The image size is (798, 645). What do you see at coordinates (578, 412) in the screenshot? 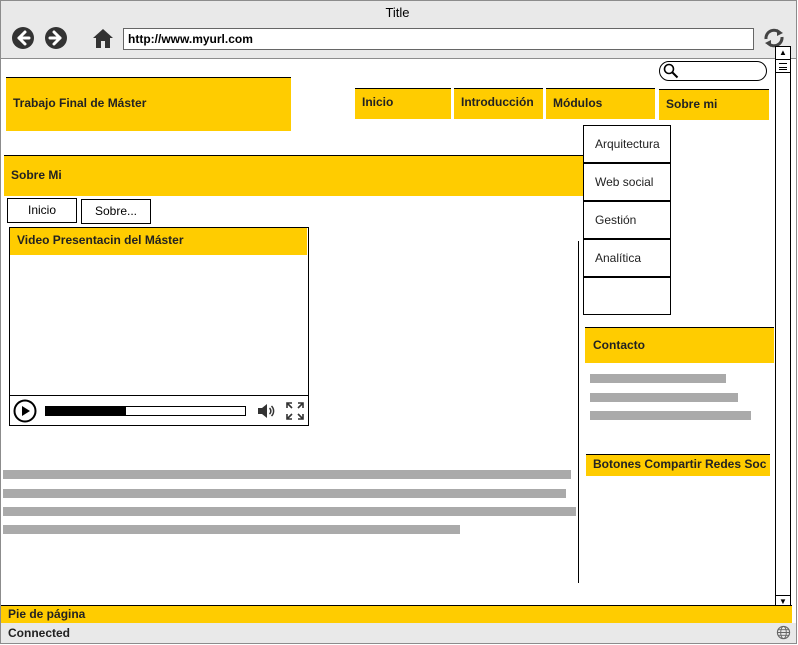
I see `column-divider` at bounding box center [578, 412].